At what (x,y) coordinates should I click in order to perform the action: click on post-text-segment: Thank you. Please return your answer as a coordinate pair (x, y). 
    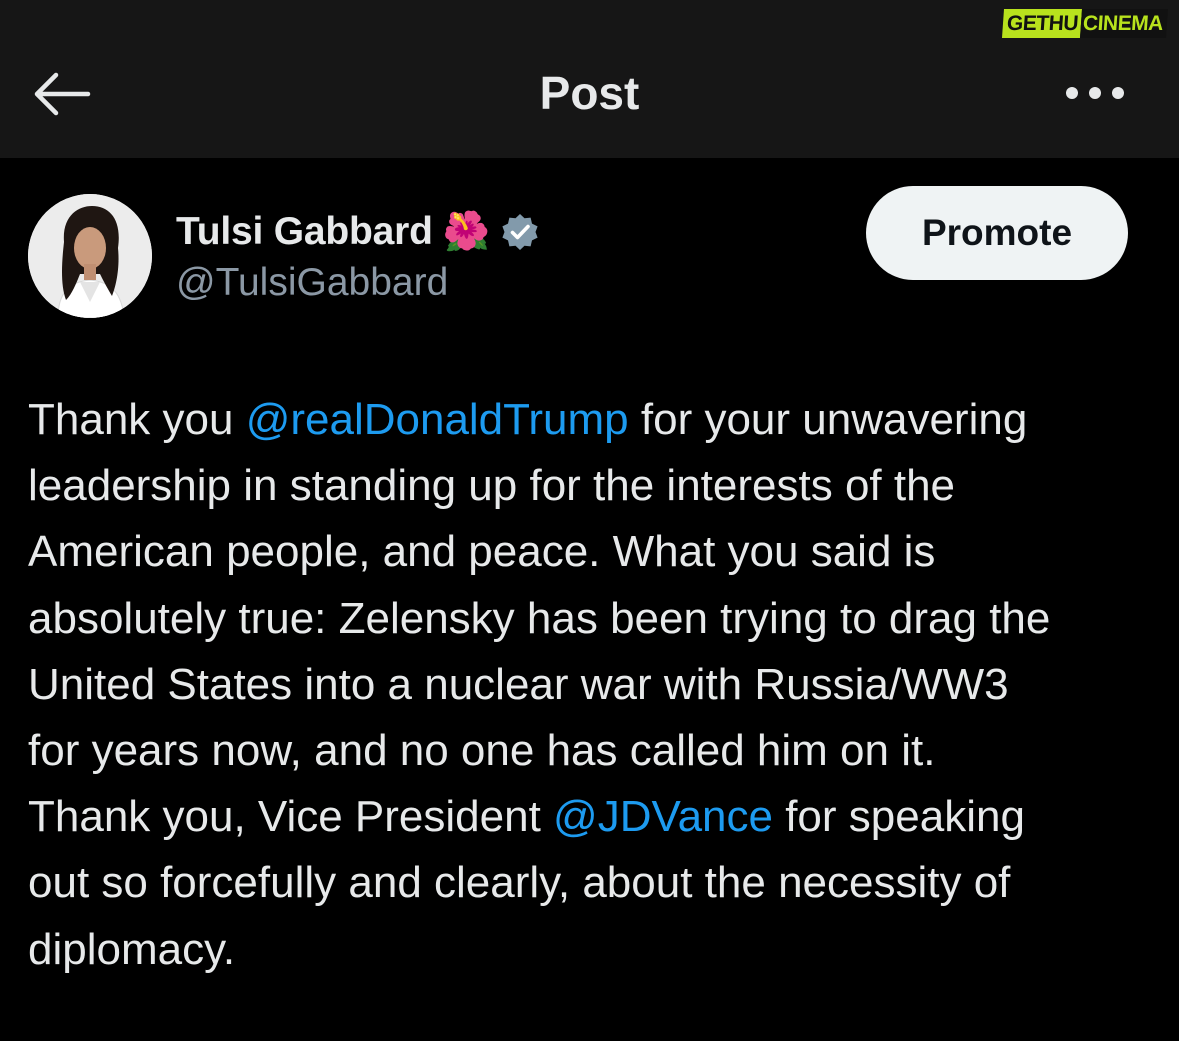
    Looking at the image, I should click on (137, 419).